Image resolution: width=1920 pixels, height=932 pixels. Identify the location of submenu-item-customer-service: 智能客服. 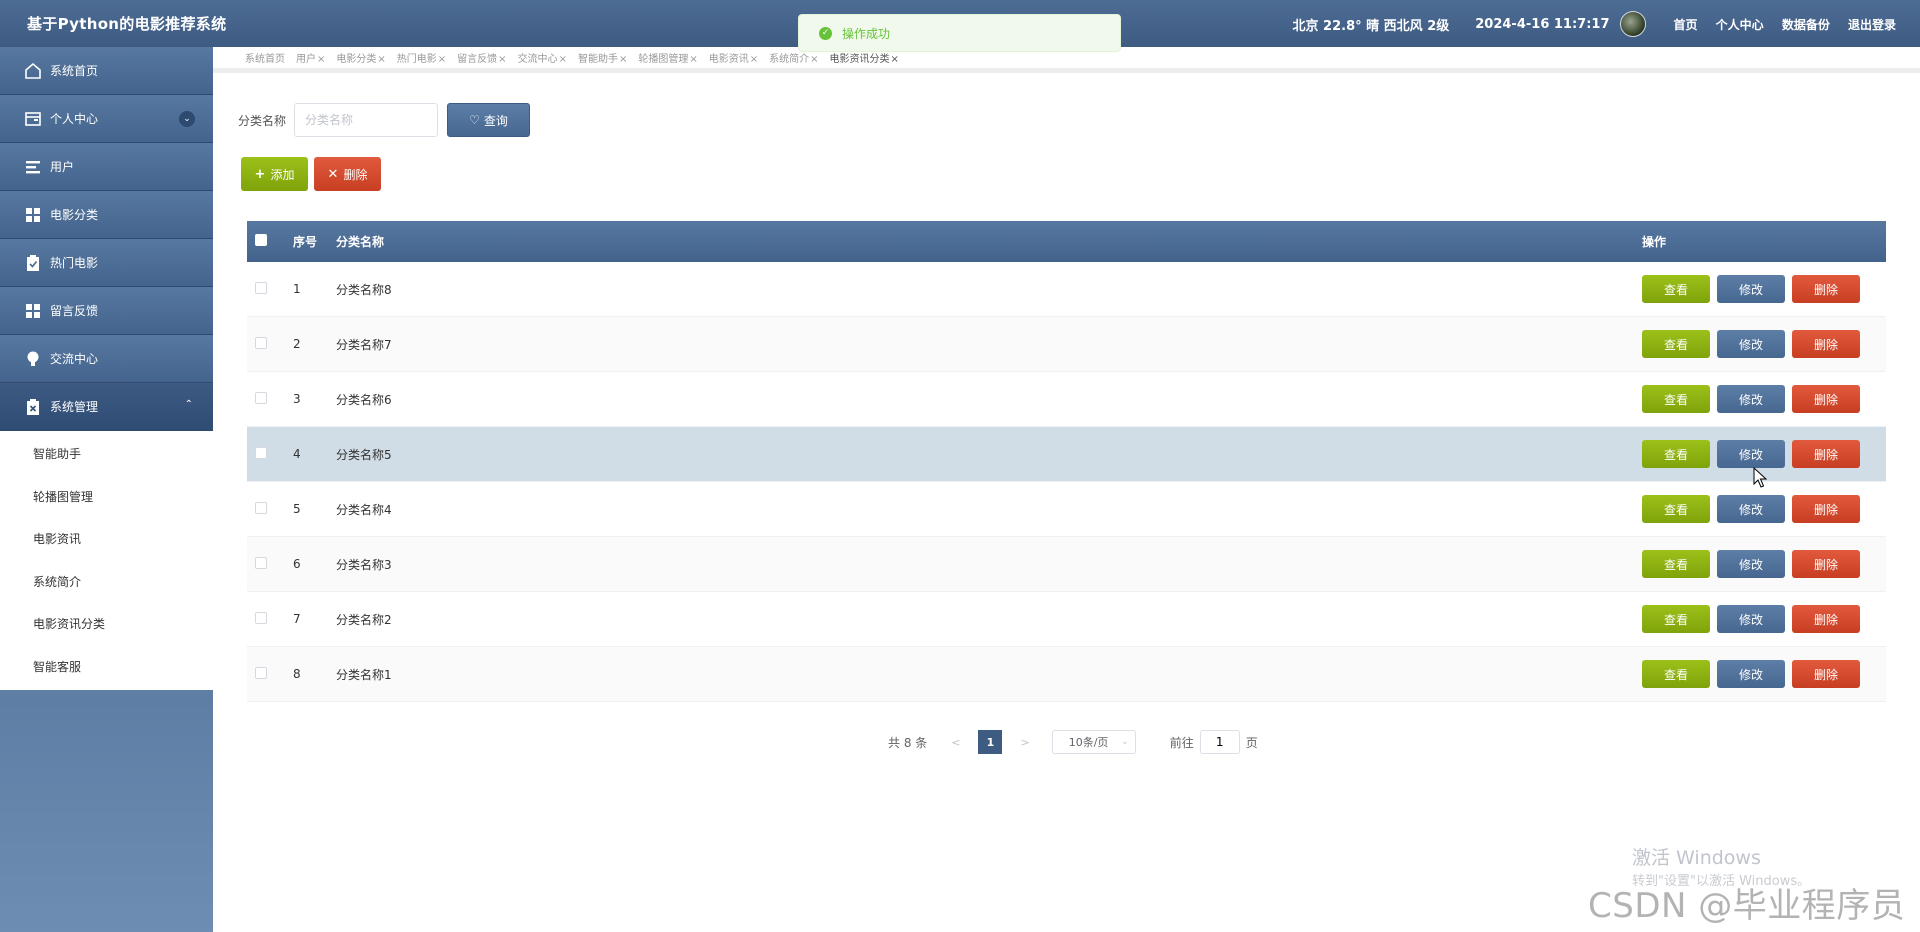
(106, 667).